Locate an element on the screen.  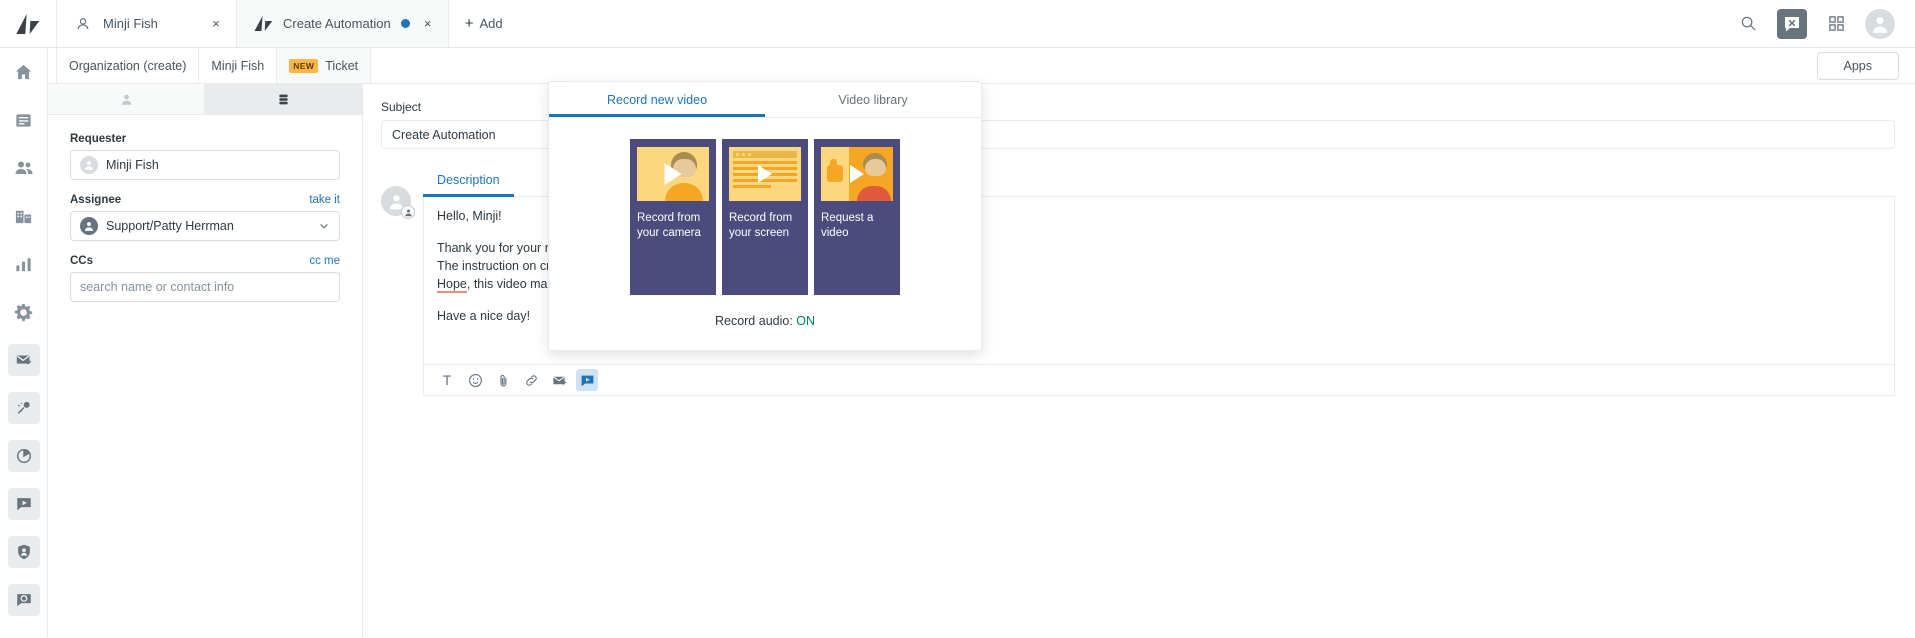
tab-video-library: Video library is located at coordinates (873, 99).